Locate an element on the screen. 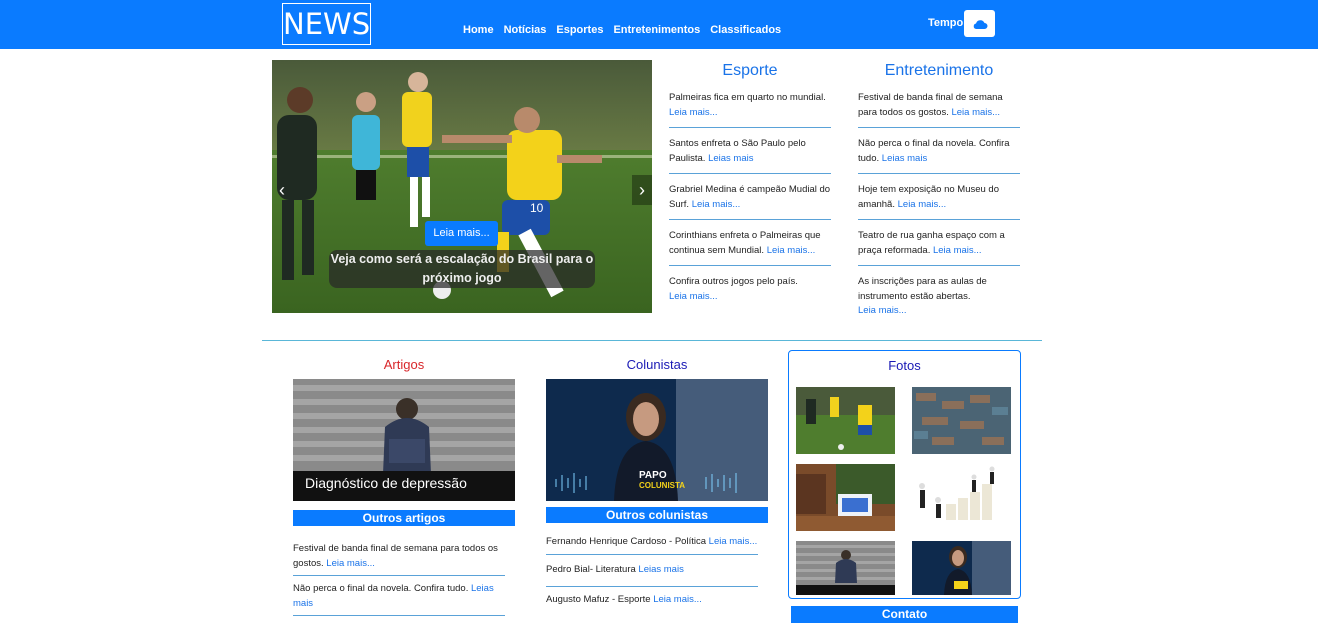 This screenshot has width=1318, height=623. nav-home: Home is located at coordinates (478, 30).